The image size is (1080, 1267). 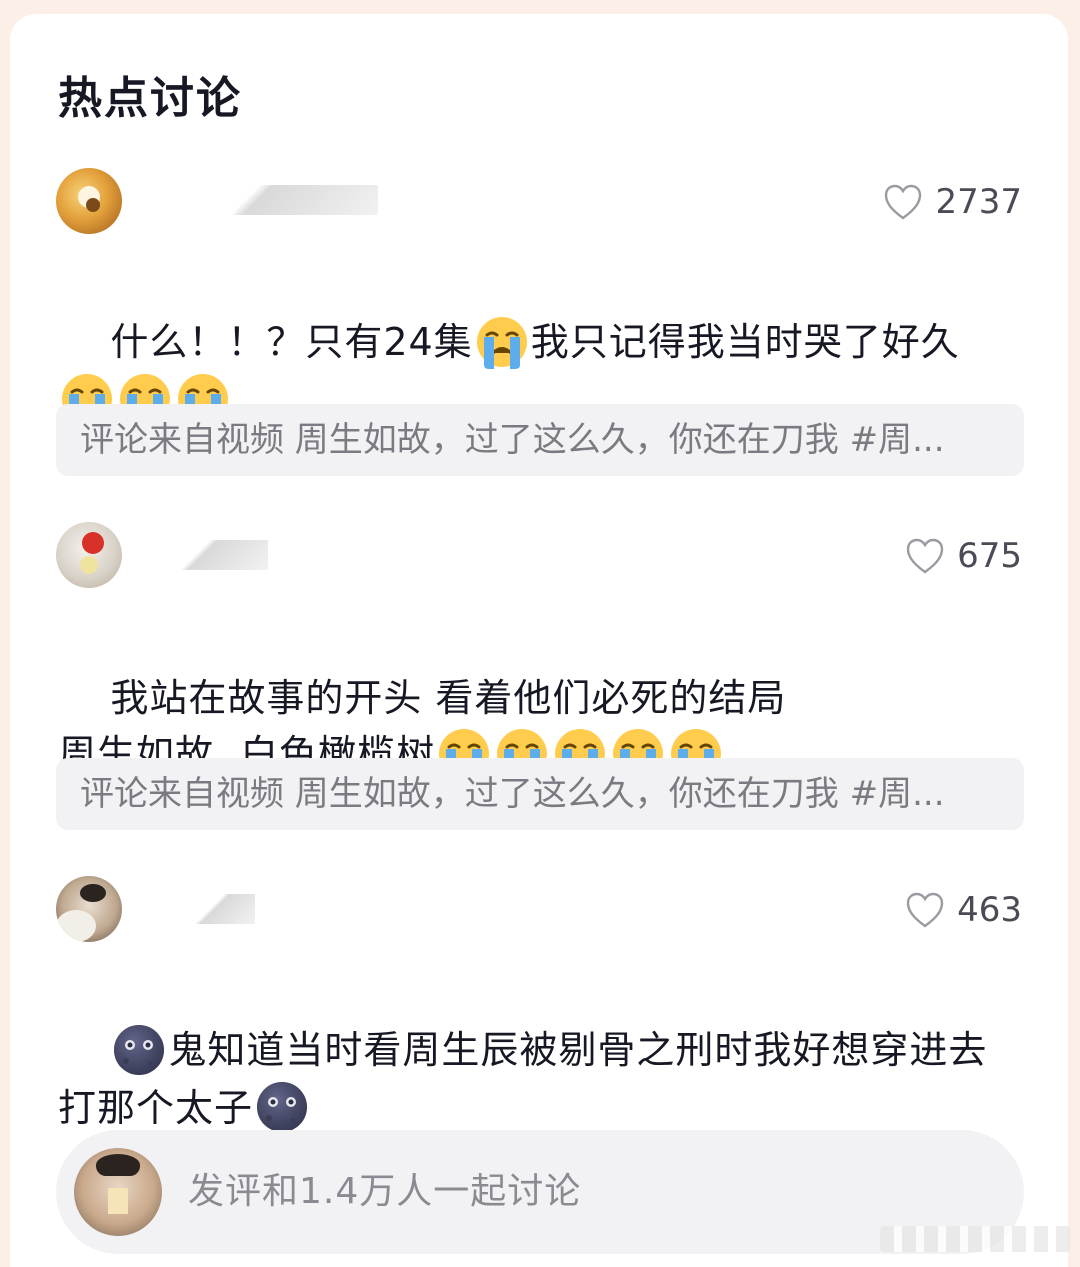 I want to click on like-button: 2737, so click(x=952, y=202).